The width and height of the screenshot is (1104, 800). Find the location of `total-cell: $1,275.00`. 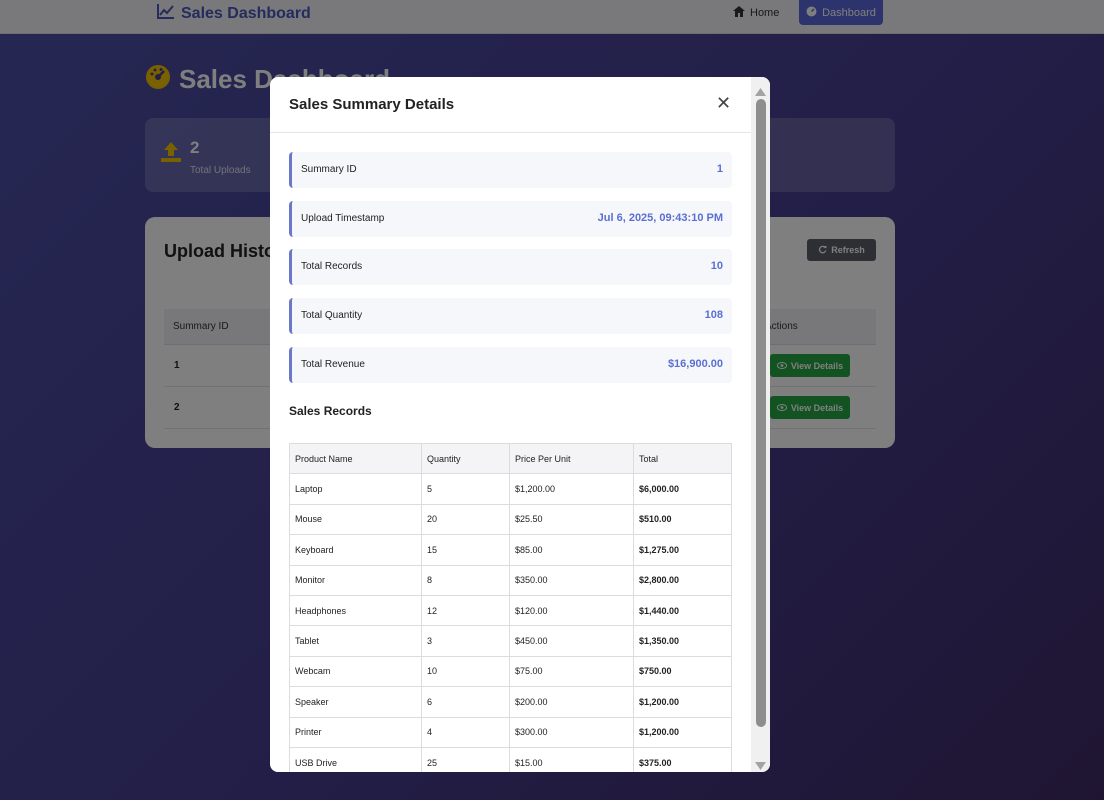

total-cell: $1,275.00 is located at coordinates (682, 550).